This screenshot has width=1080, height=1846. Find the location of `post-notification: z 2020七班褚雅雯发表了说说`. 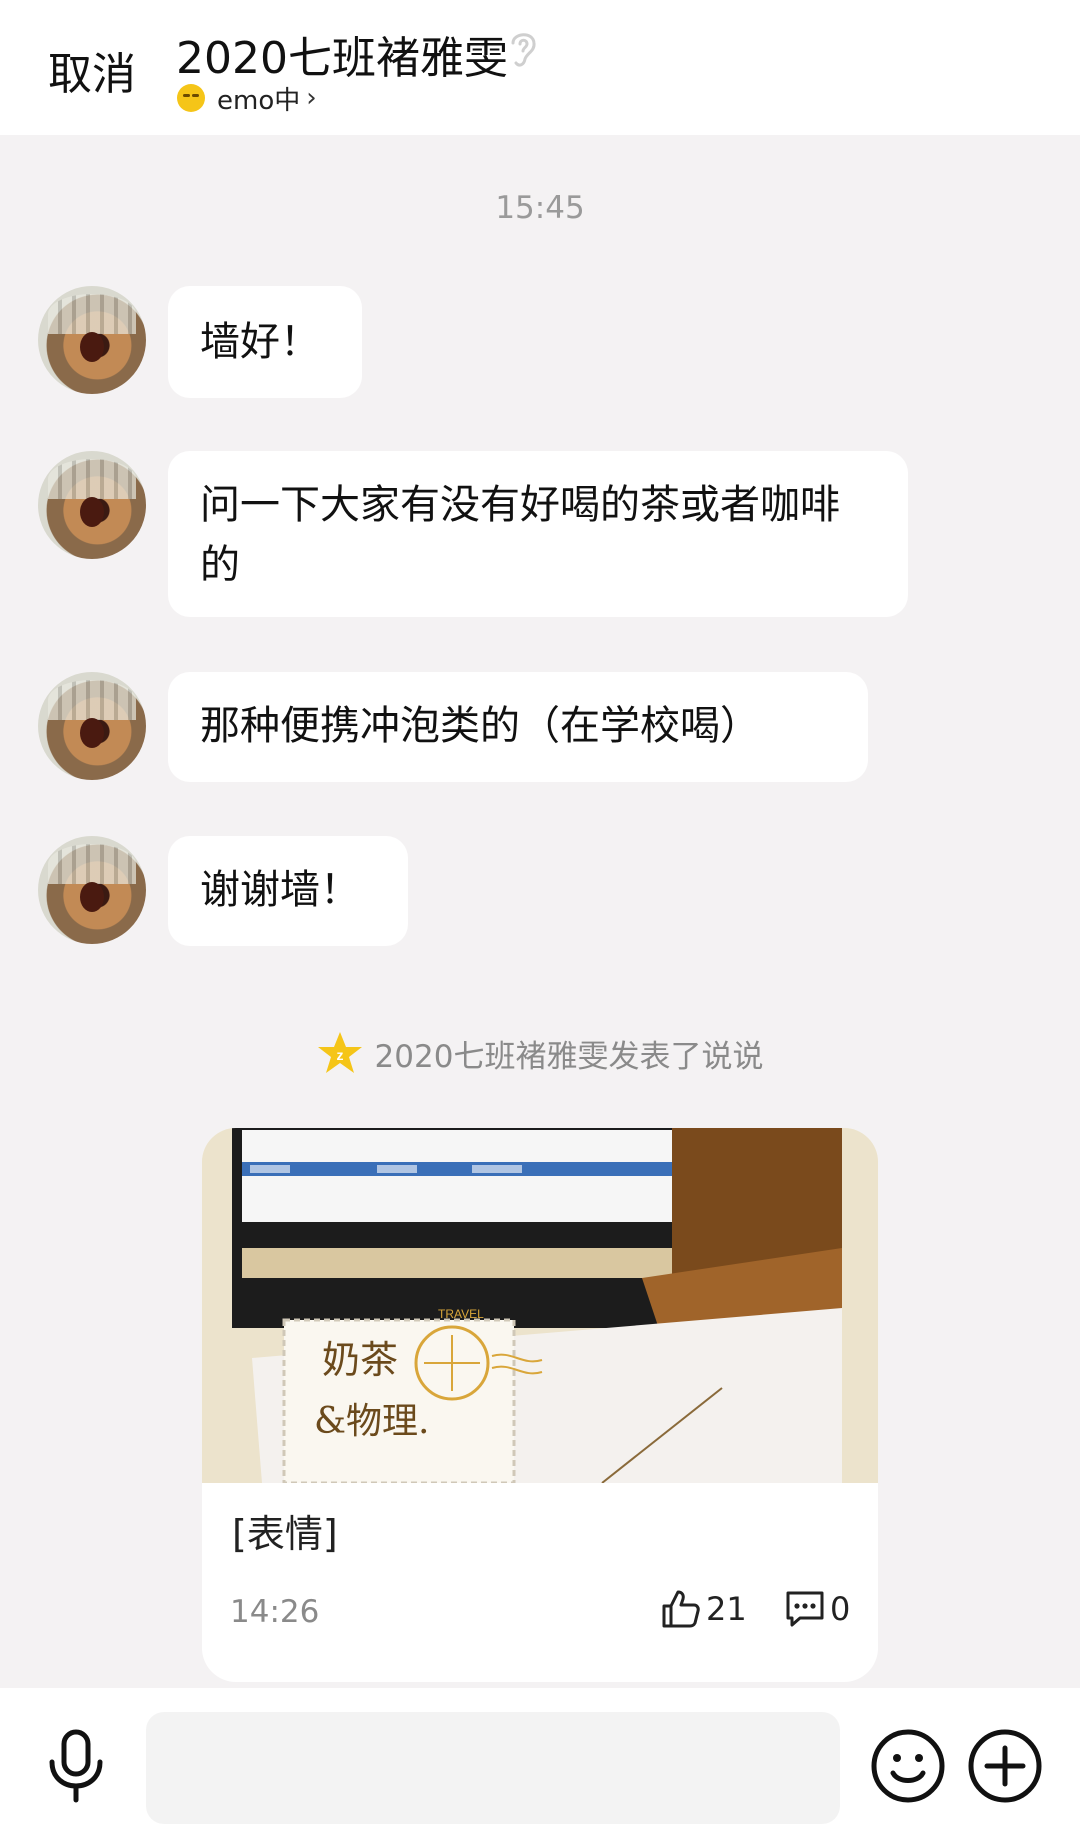

post-notification: z 2020七班褚雅雯发表了说说 is located at coordinates (540, 1053).